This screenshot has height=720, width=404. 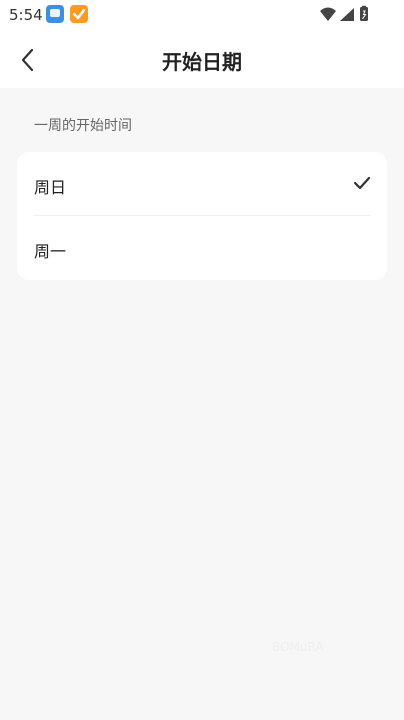 What do you see at coordinates (202, 15) in the screenshot?
I see `status-bar: 5:54` at bounding box center [202, 15].